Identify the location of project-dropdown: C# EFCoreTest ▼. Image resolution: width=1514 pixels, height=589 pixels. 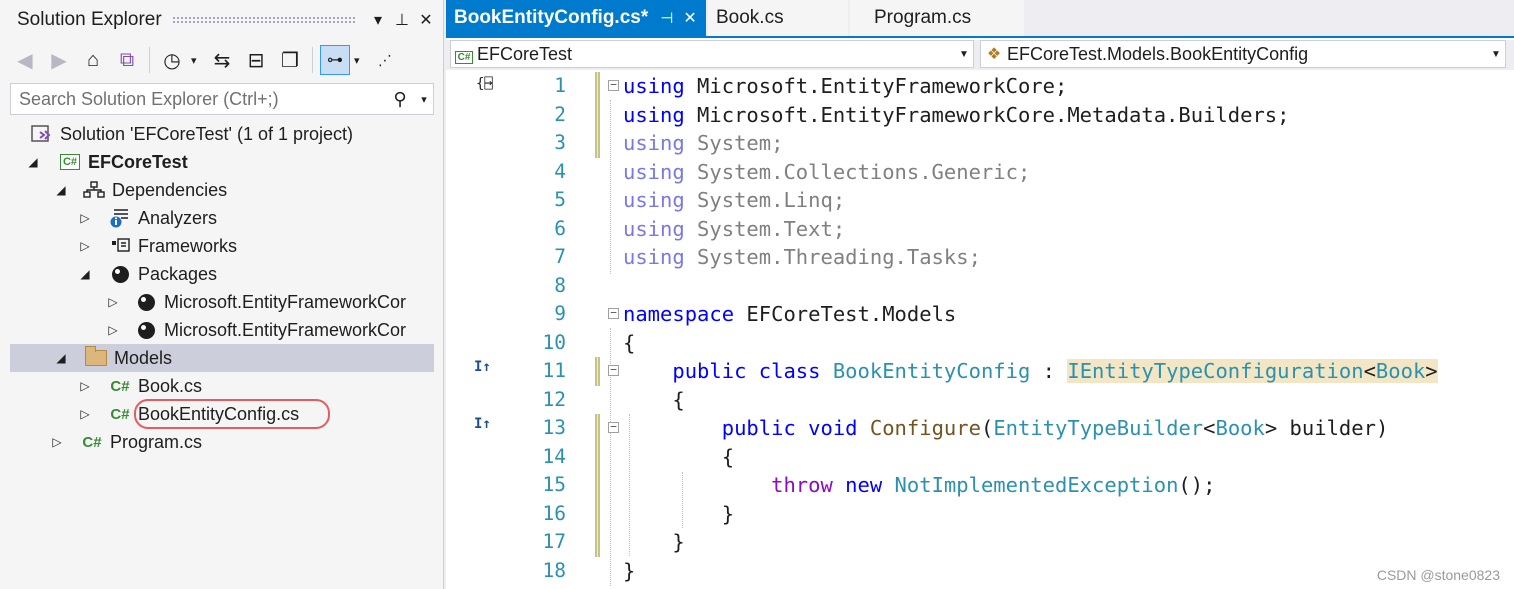
(712, 54).